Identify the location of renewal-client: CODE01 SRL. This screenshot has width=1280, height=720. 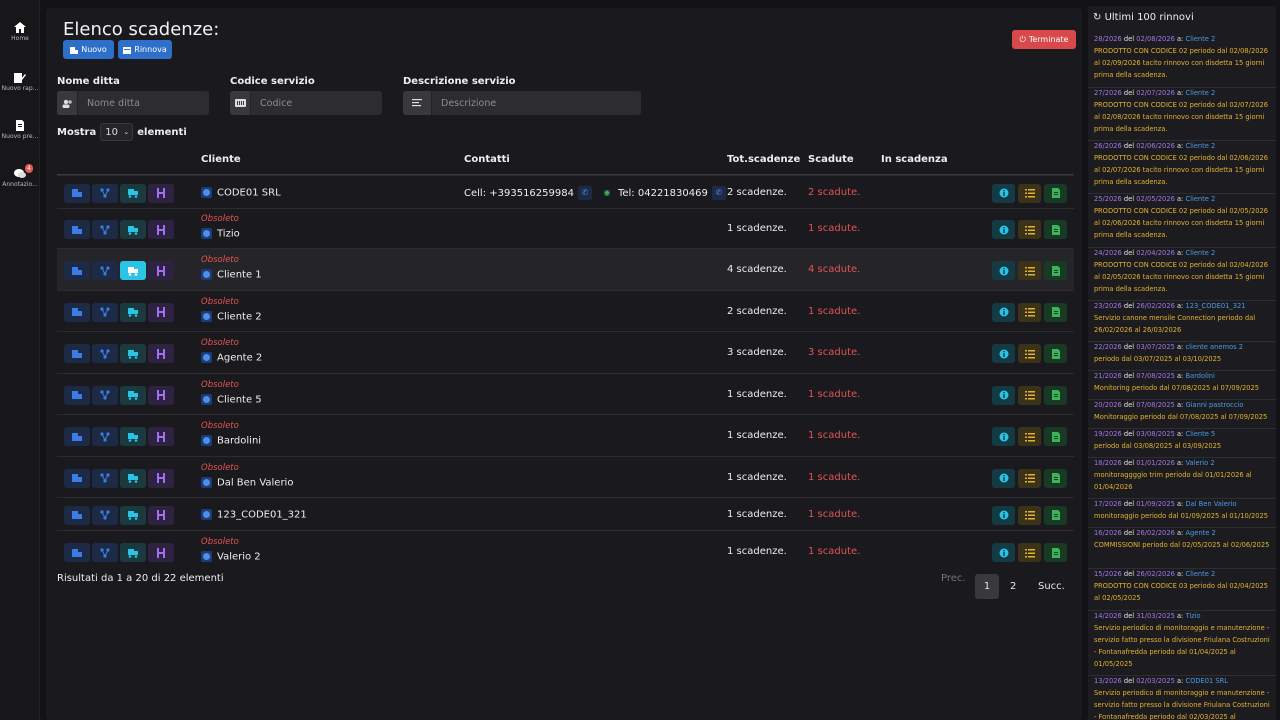
(1206, 681).